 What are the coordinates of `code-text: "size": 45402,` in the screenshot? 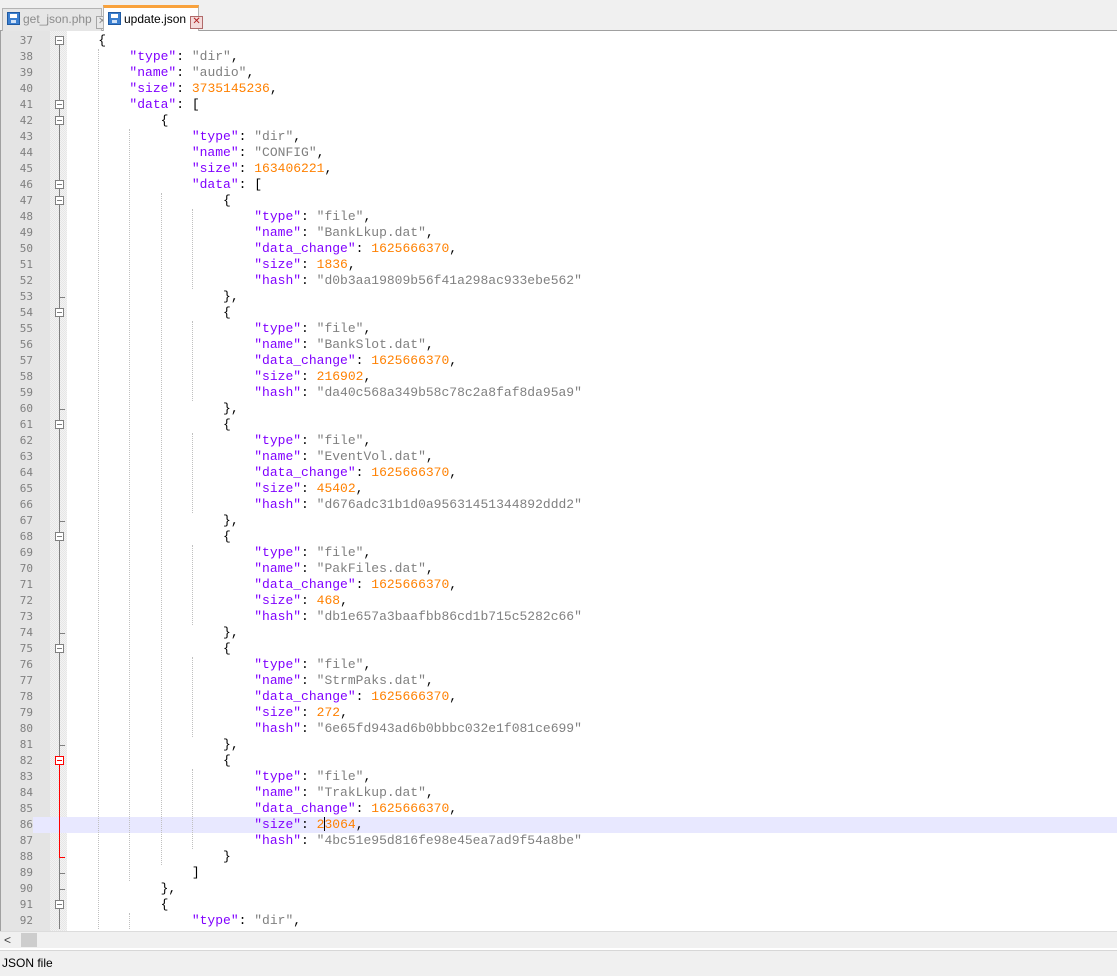 It's located at (215, 489).